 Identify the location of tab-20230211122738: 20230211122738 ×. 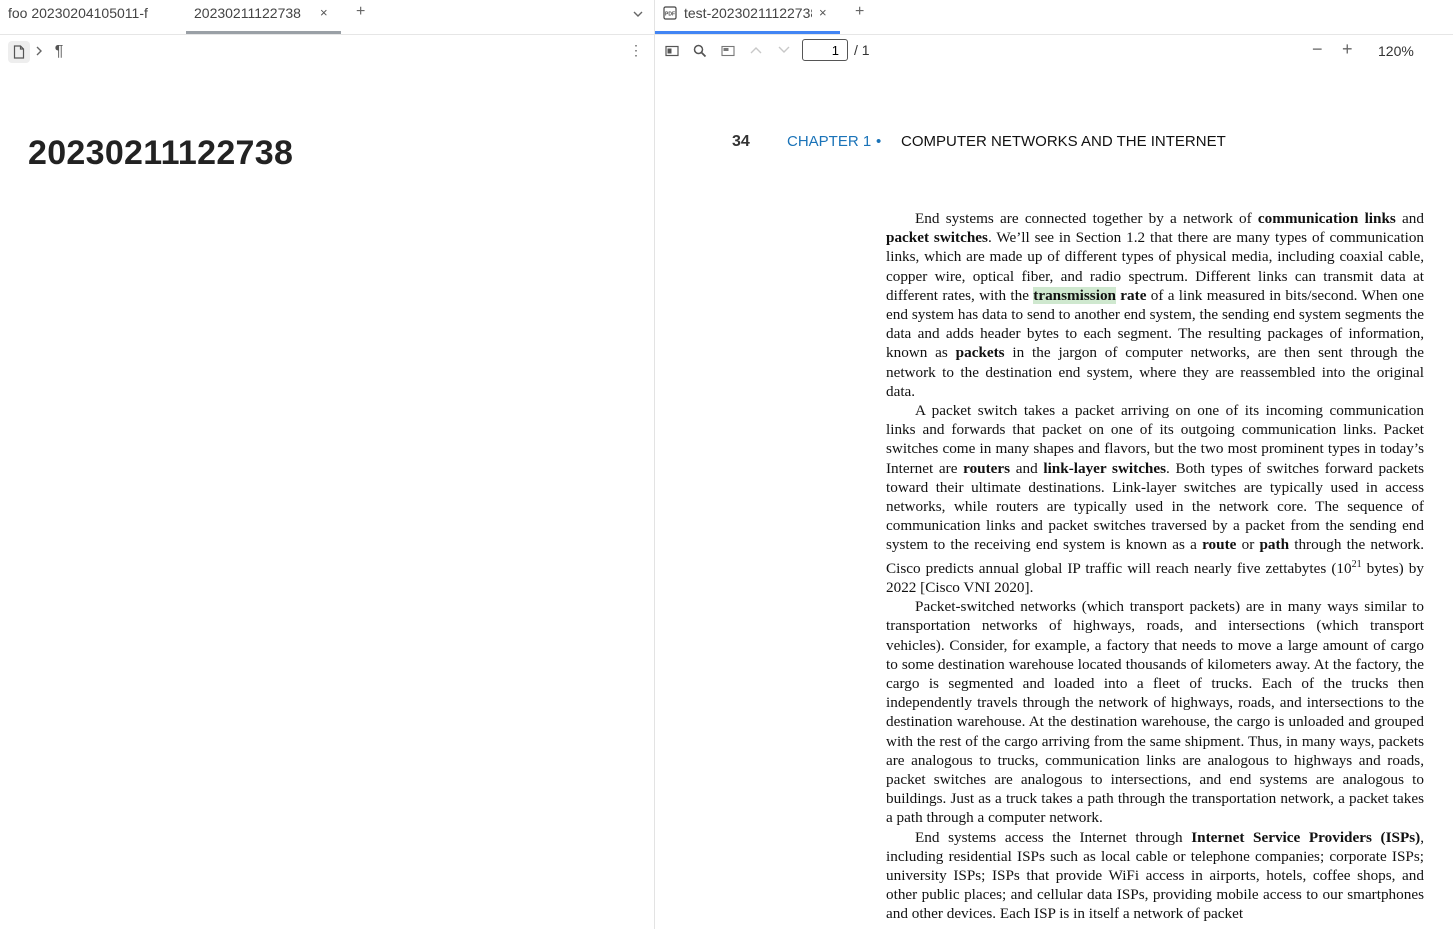
(263, 17).